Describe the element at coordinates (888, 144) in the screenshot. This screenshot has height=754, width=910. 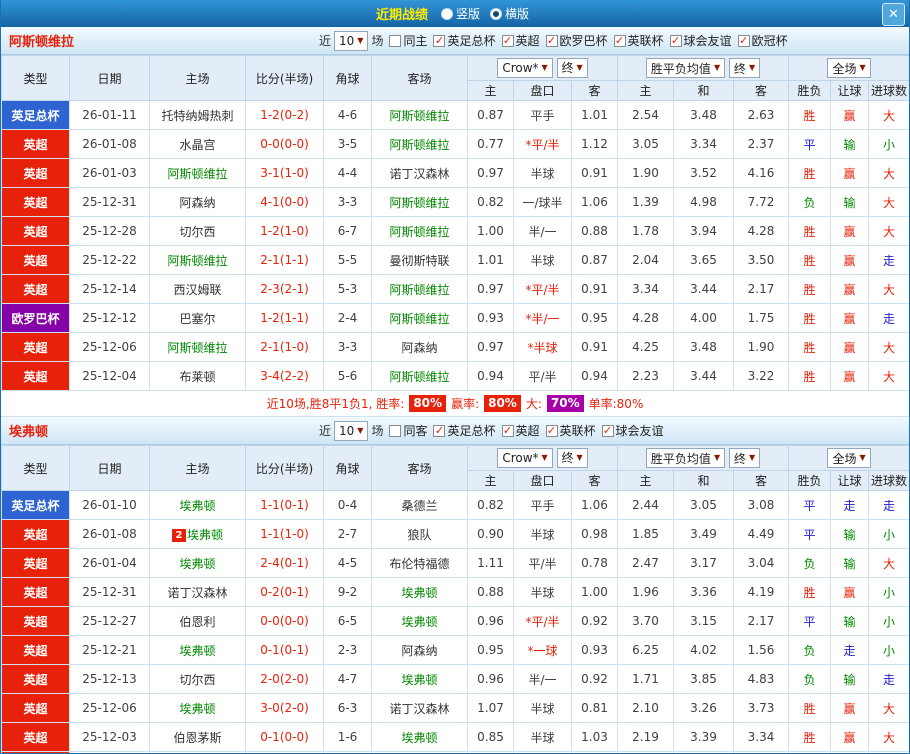
I see `result-goals: 小` at that location.